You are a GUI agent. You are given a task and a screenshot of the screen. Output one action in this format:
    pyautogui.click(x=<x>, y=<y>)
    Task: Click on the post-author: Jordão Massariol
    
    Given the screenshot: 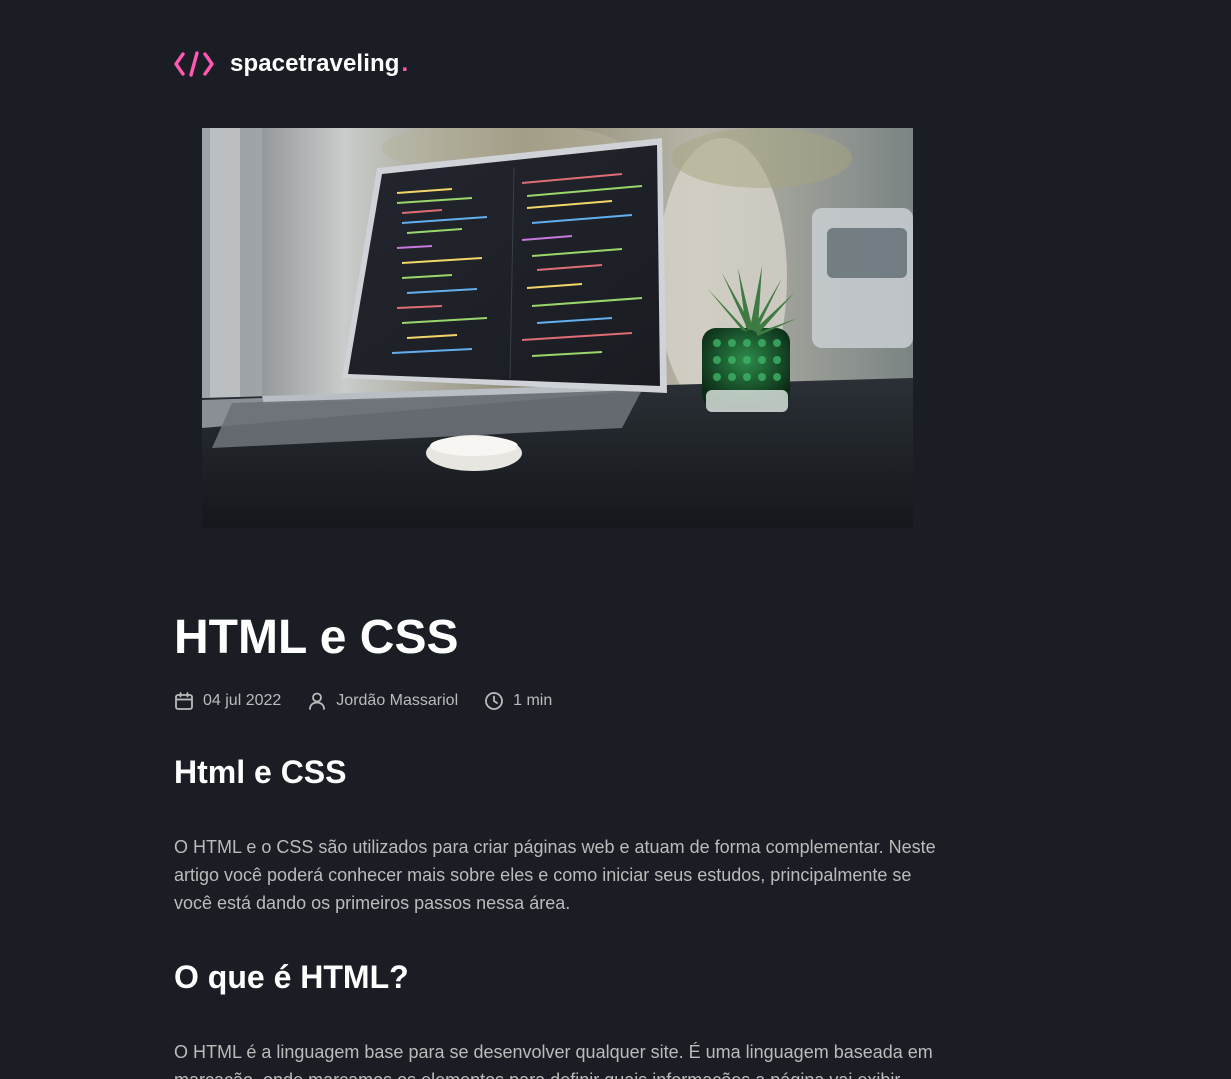 What is the action you would take?
    pyautogui.click(x=382, y=701)
    